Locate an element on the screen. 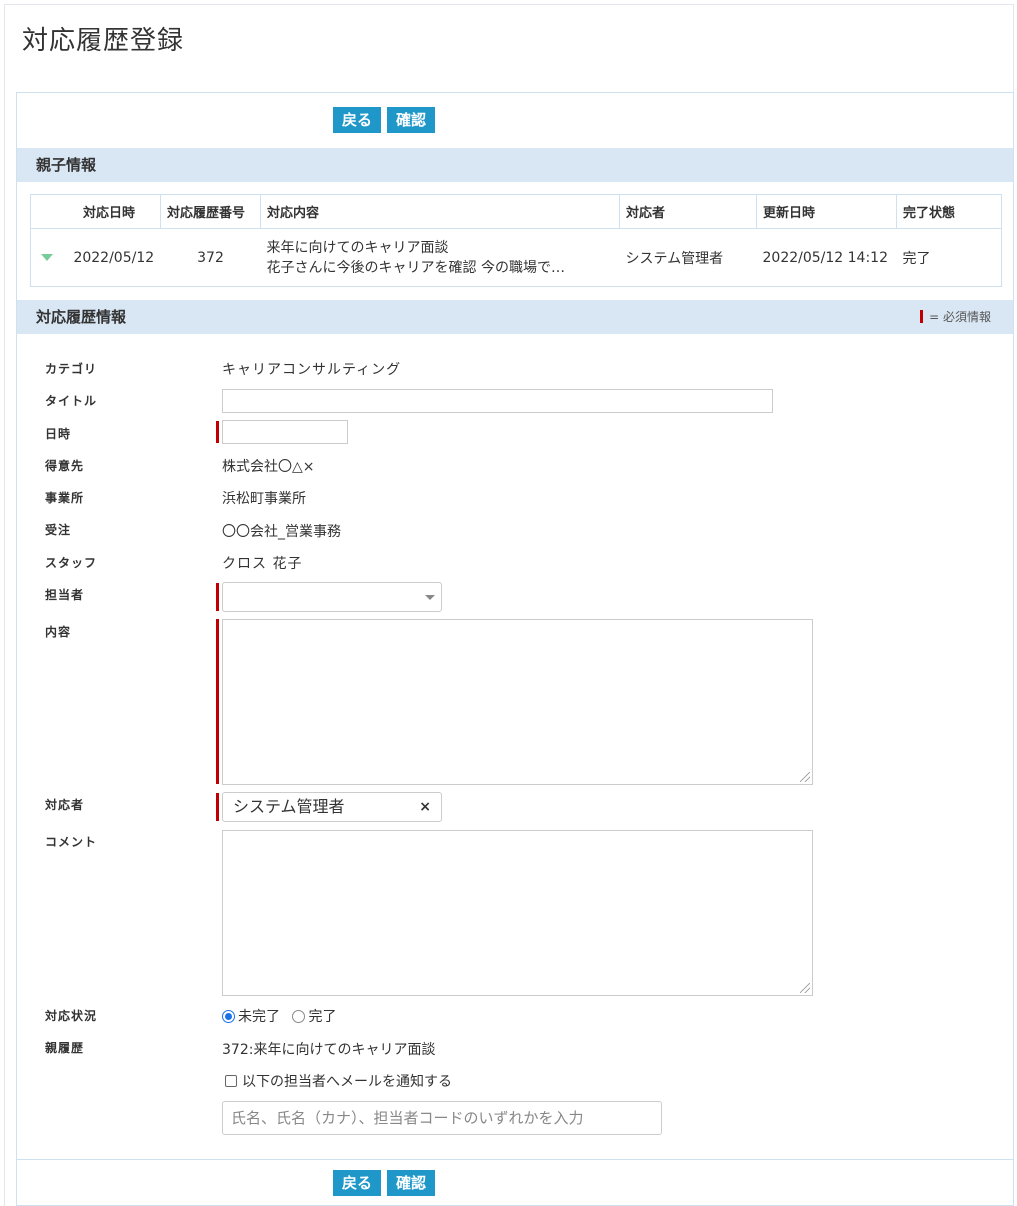  content-required-marker is located at coordinates (217, 701).